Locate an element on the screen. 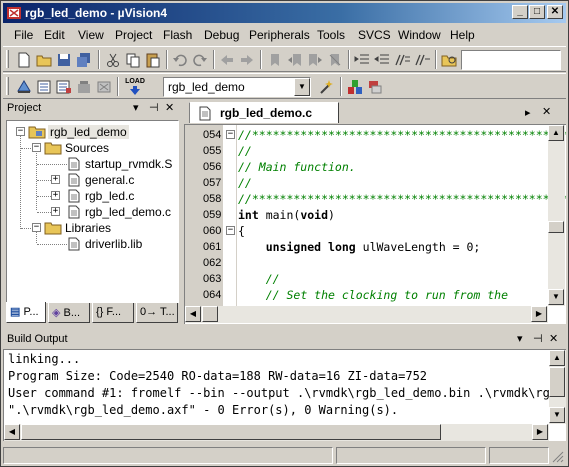  tab-scroll-right-icon: ▸ is located at coordinates (528, 112).